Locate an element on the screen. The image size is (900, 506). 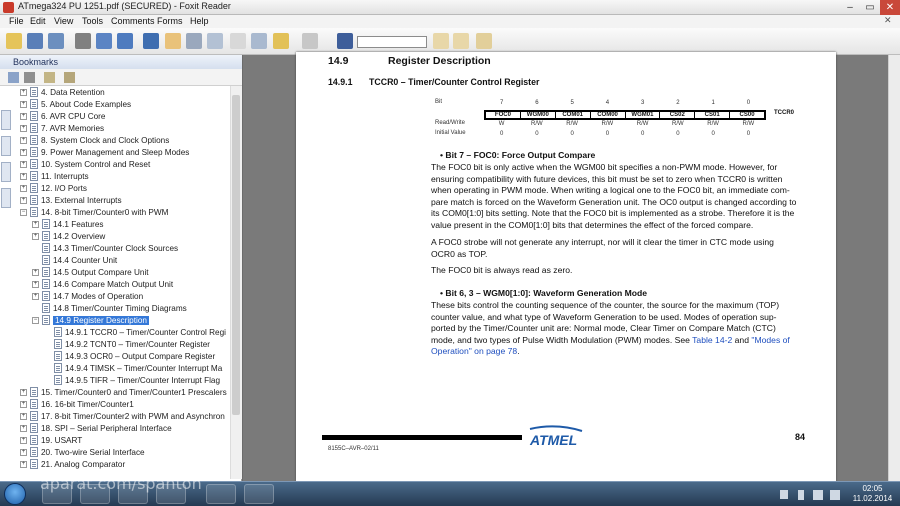
layers-tab-icon is located at coordinates (6, 172).